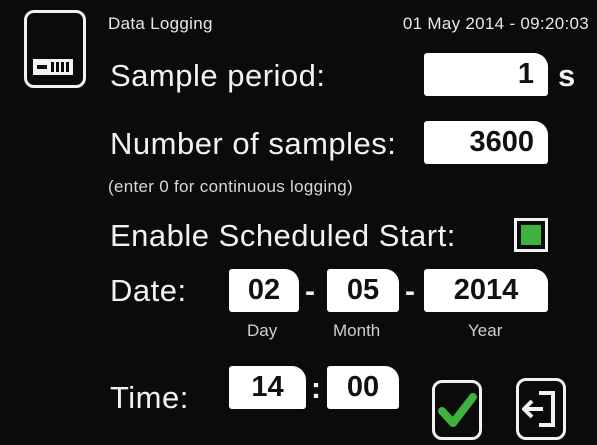 The image size is (597, 445). I want to click on exit-icon, so click(538, 409).